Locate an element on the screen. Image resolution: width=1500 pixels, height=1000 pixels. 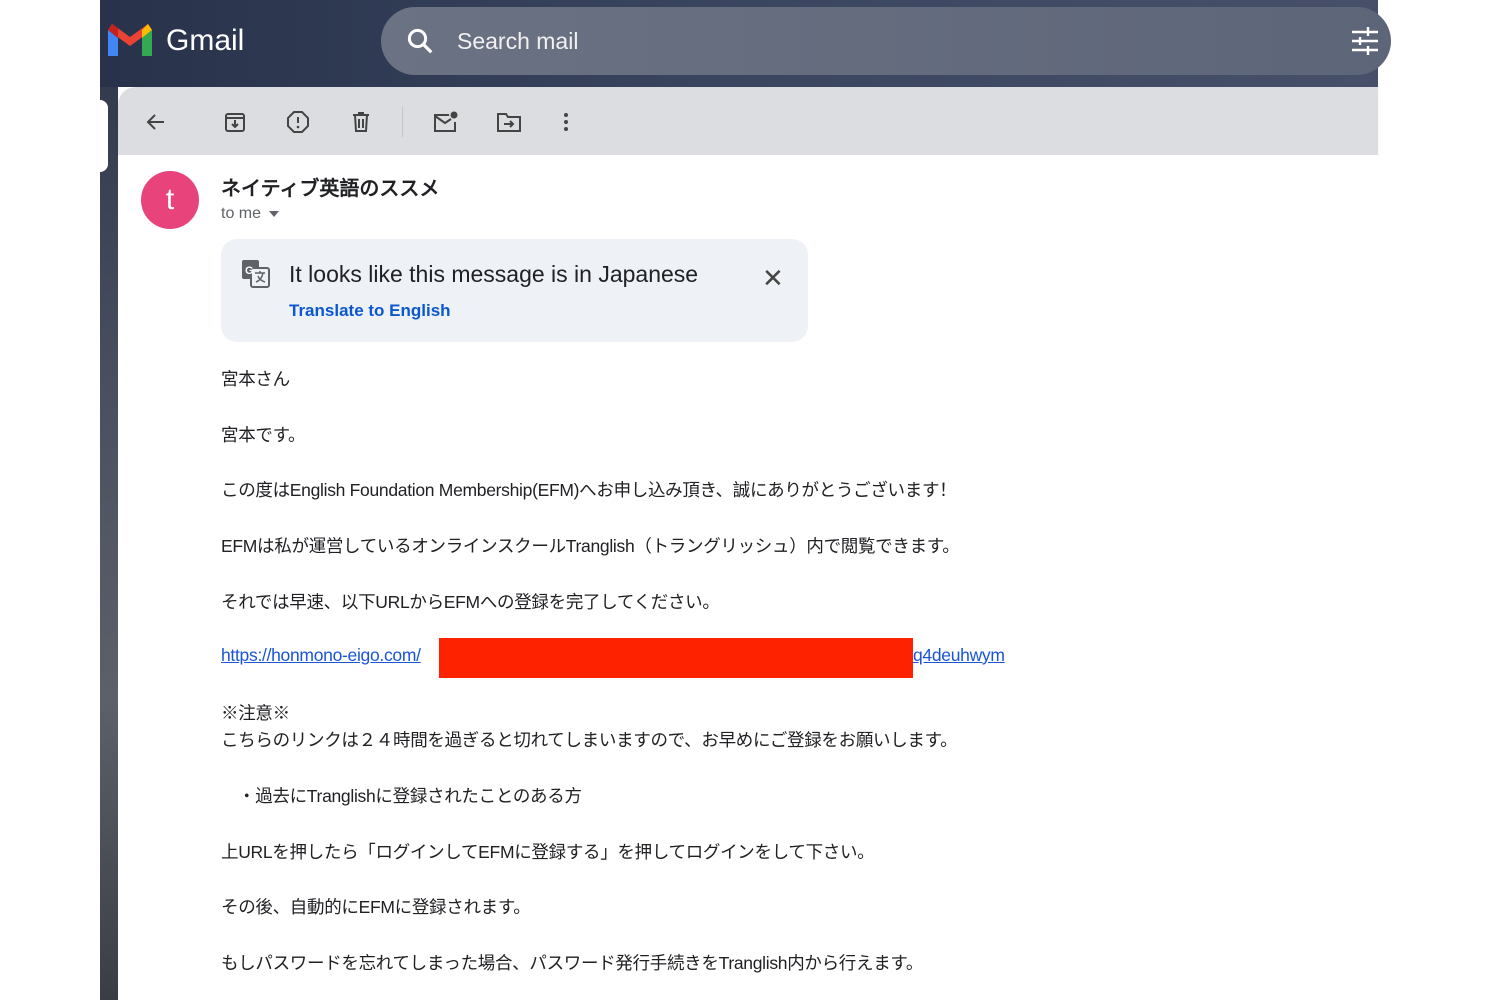
translate-link: Translate to English is located at coordinates (370, 311).